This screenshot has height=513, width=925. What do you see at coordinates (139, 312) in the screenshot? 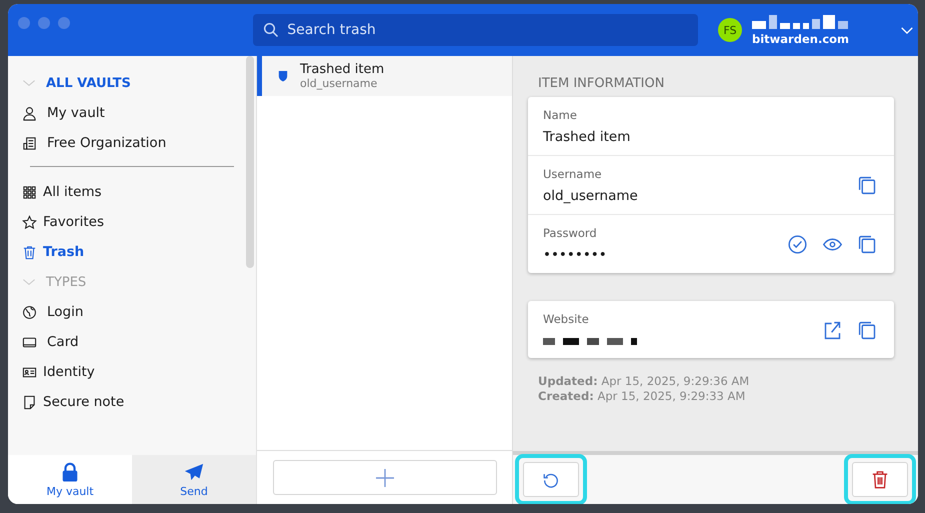
I see `sidebar-item: Login` at bounding box center [139, 312].